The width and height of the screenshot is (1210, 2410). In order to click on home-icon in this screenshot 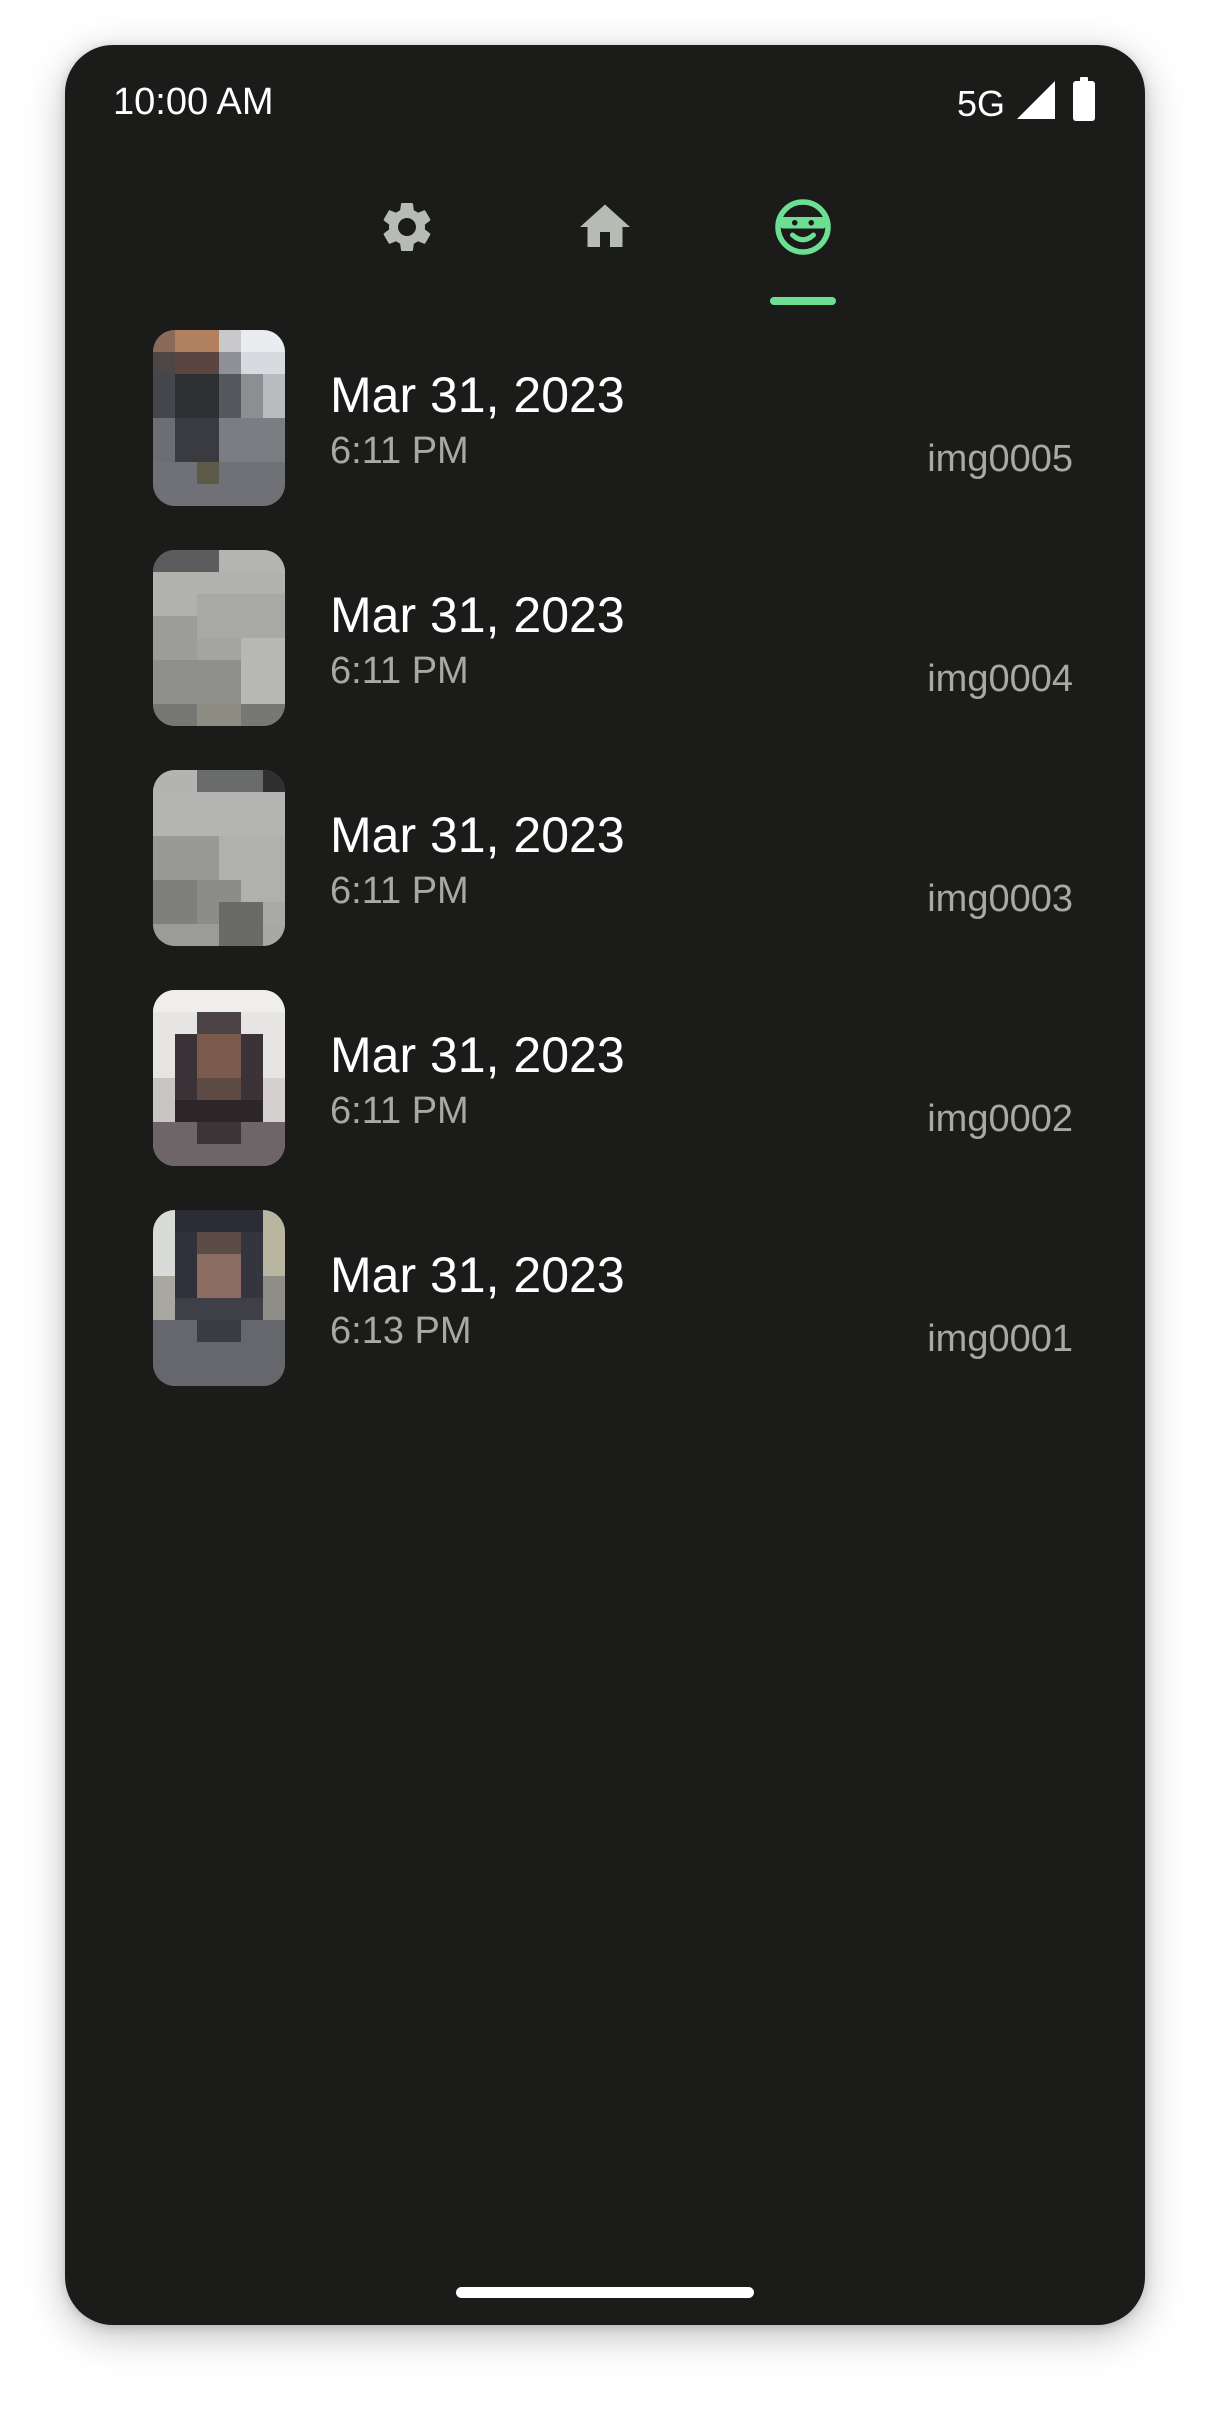, I will do `click(605, 225)`.